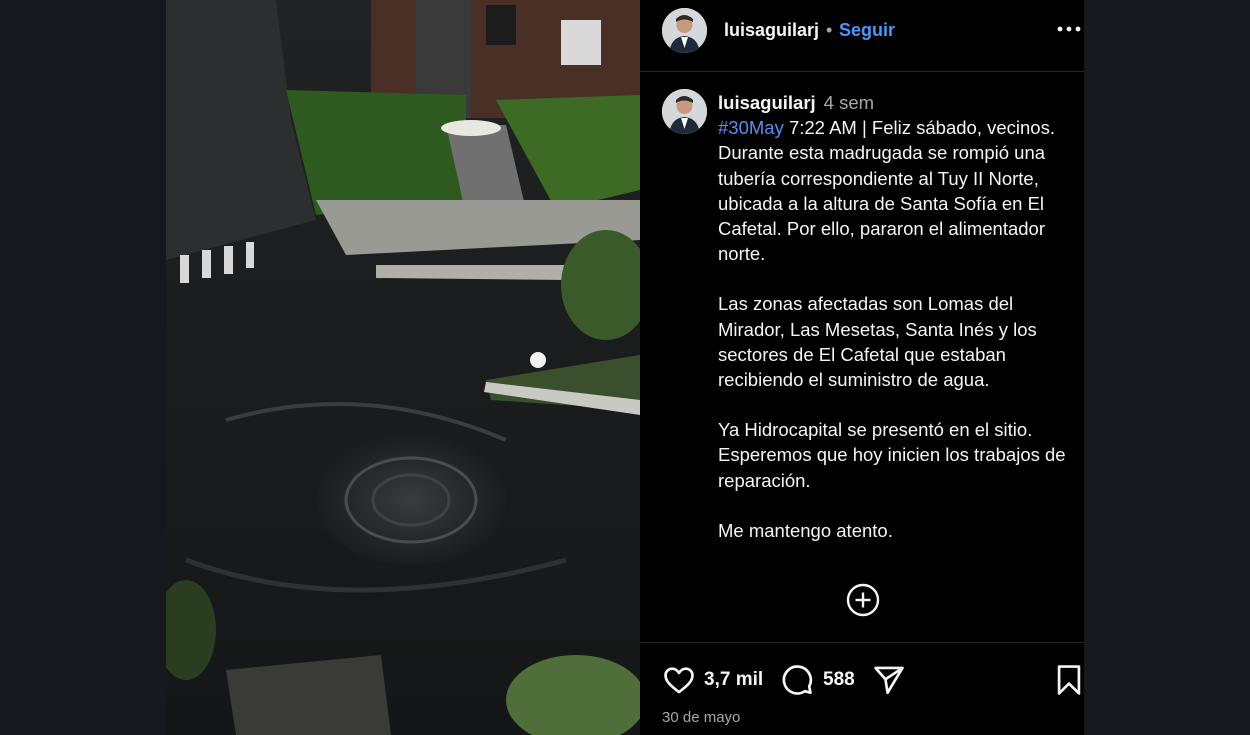 This screenshot has height=735, width=1250. Describe the element at coordinates (767, 102) in the screenshot. I see `caption-username: luisaguilarj` at that location.